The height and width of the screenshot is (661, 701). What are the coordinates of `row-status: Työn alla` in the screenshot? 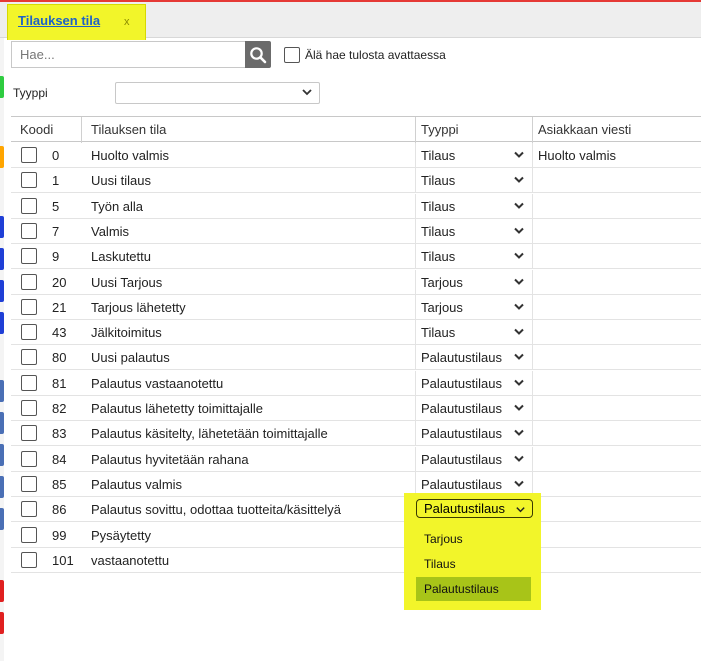 It's located at (117, 206).